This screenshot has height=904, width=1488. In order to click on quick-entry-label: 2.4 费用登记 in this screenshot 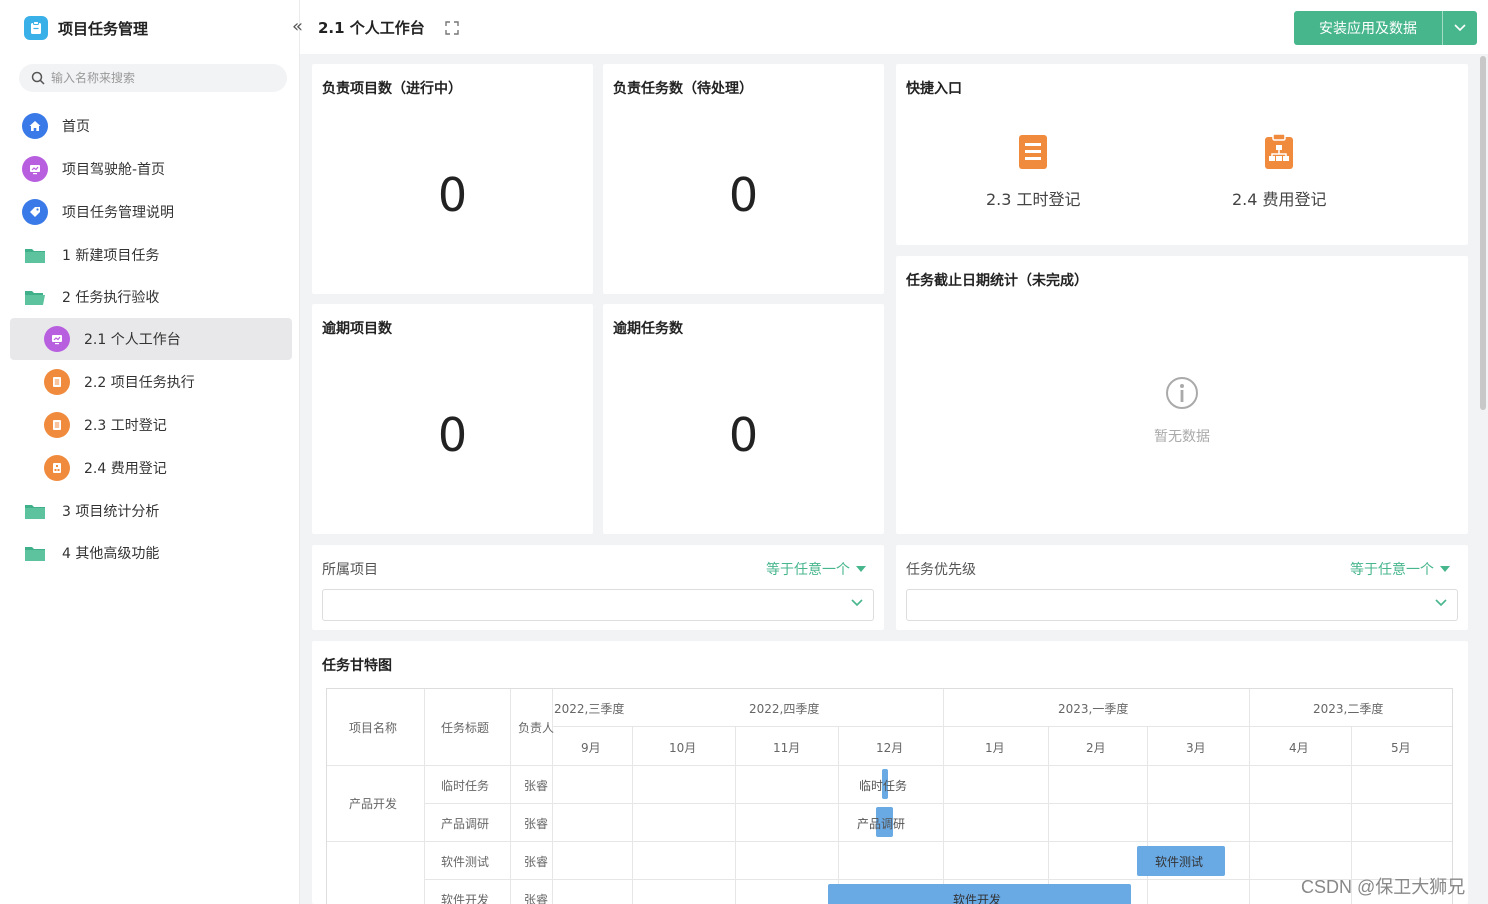, I will do `click(1279, 199)`.